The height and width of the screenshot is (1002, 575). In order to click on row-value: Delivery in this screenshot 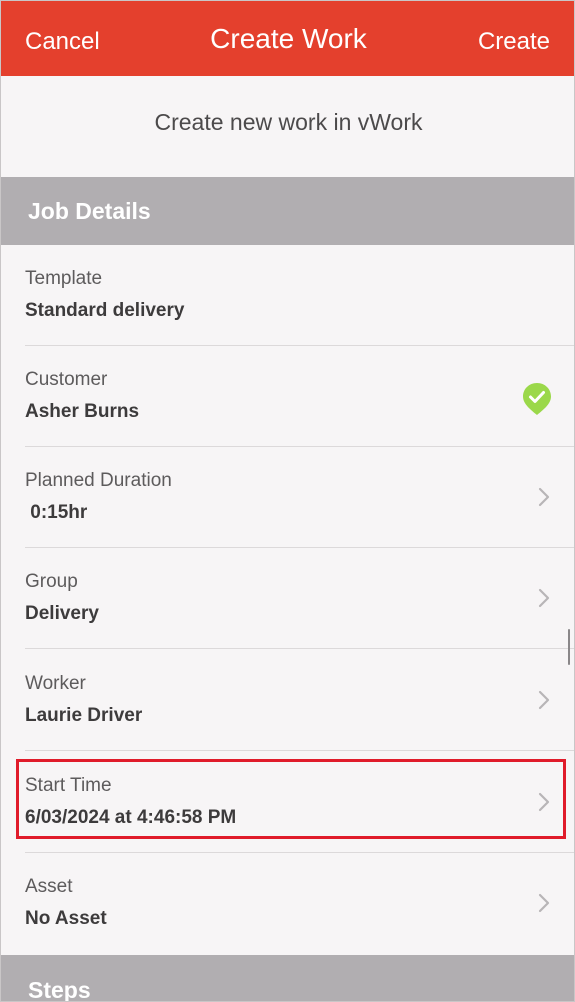, I will do `click(62, 613)`.